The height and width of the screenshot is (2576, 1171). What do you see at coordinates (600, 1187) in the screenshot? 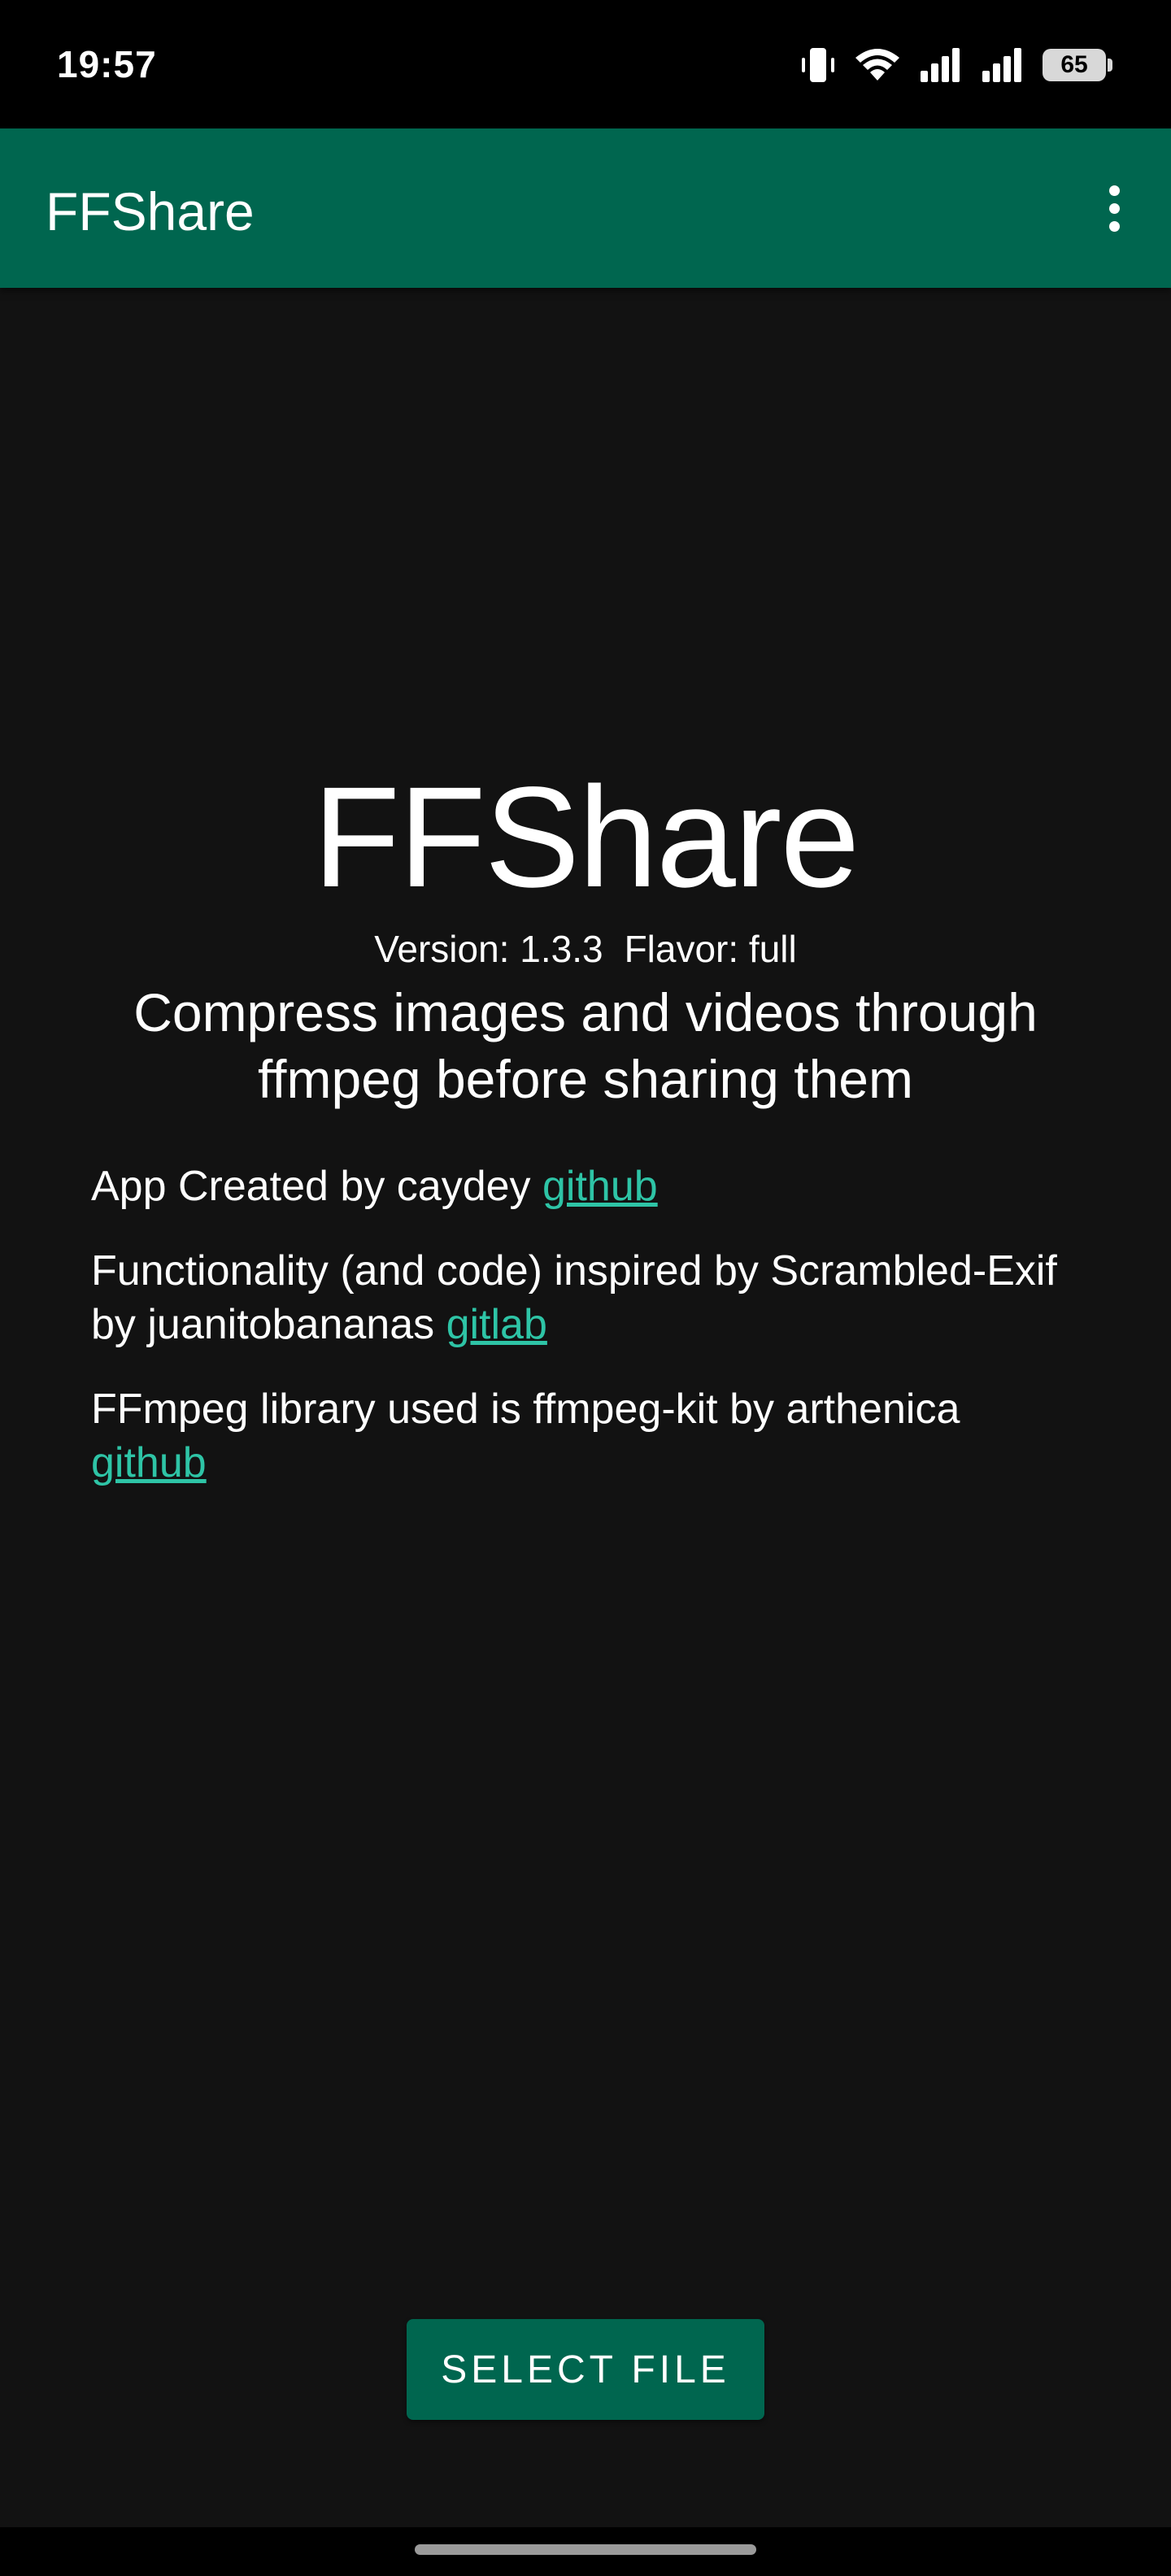
I see `author-github-link: github` at bounding box center [600, 1187].